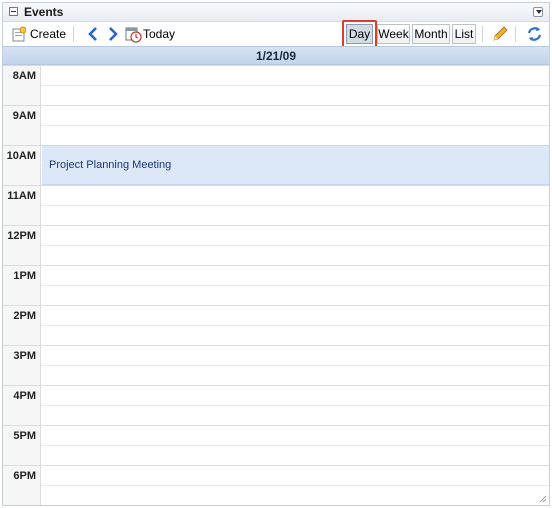  Describe the element at coordinates (21, 156) in the screenshot. I see `hour-text: 10AM` at that location.